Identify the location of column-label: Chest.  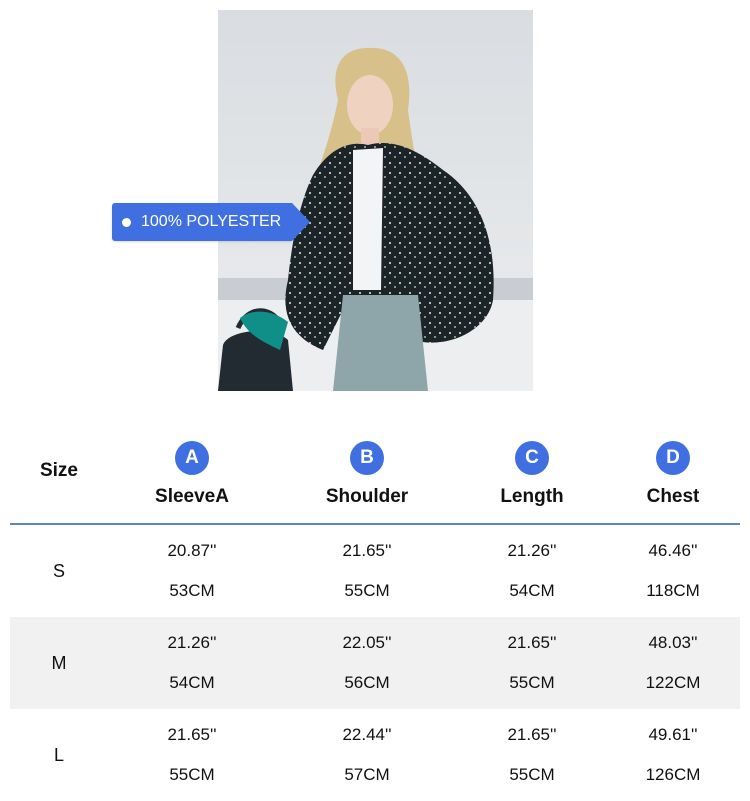
(673, 496).